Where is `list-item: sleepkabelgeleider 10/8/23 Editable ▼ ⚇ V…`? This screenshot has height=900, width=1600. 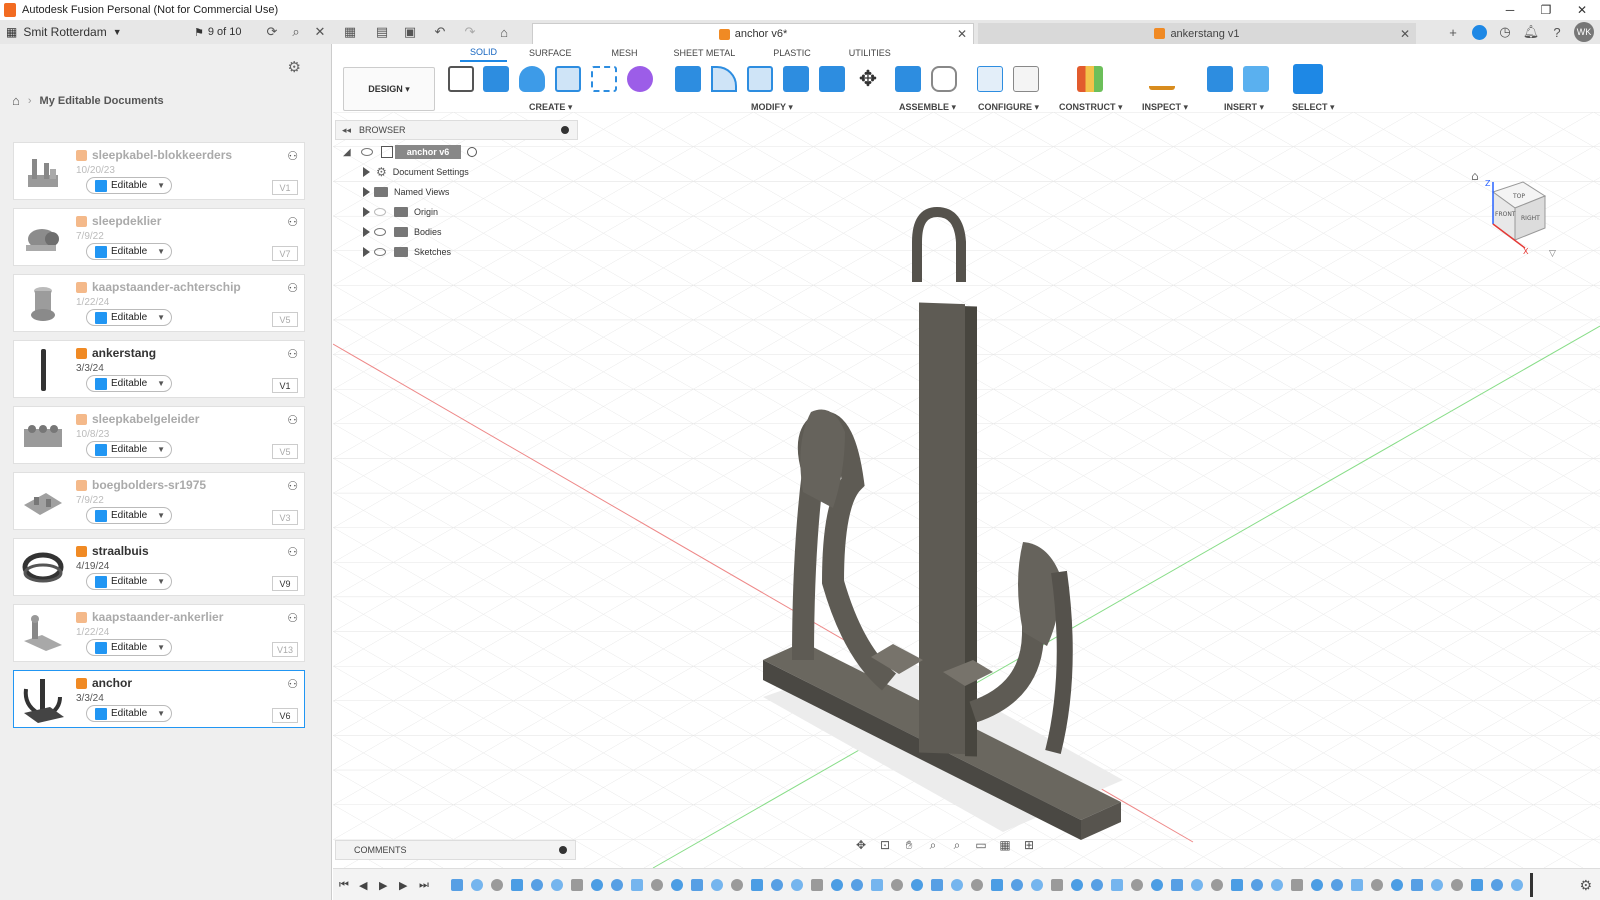 list-item: sleepkabelgeleider 10/8/23 Editable ▼ ⚇ V… is located at coordinates (159, 435).